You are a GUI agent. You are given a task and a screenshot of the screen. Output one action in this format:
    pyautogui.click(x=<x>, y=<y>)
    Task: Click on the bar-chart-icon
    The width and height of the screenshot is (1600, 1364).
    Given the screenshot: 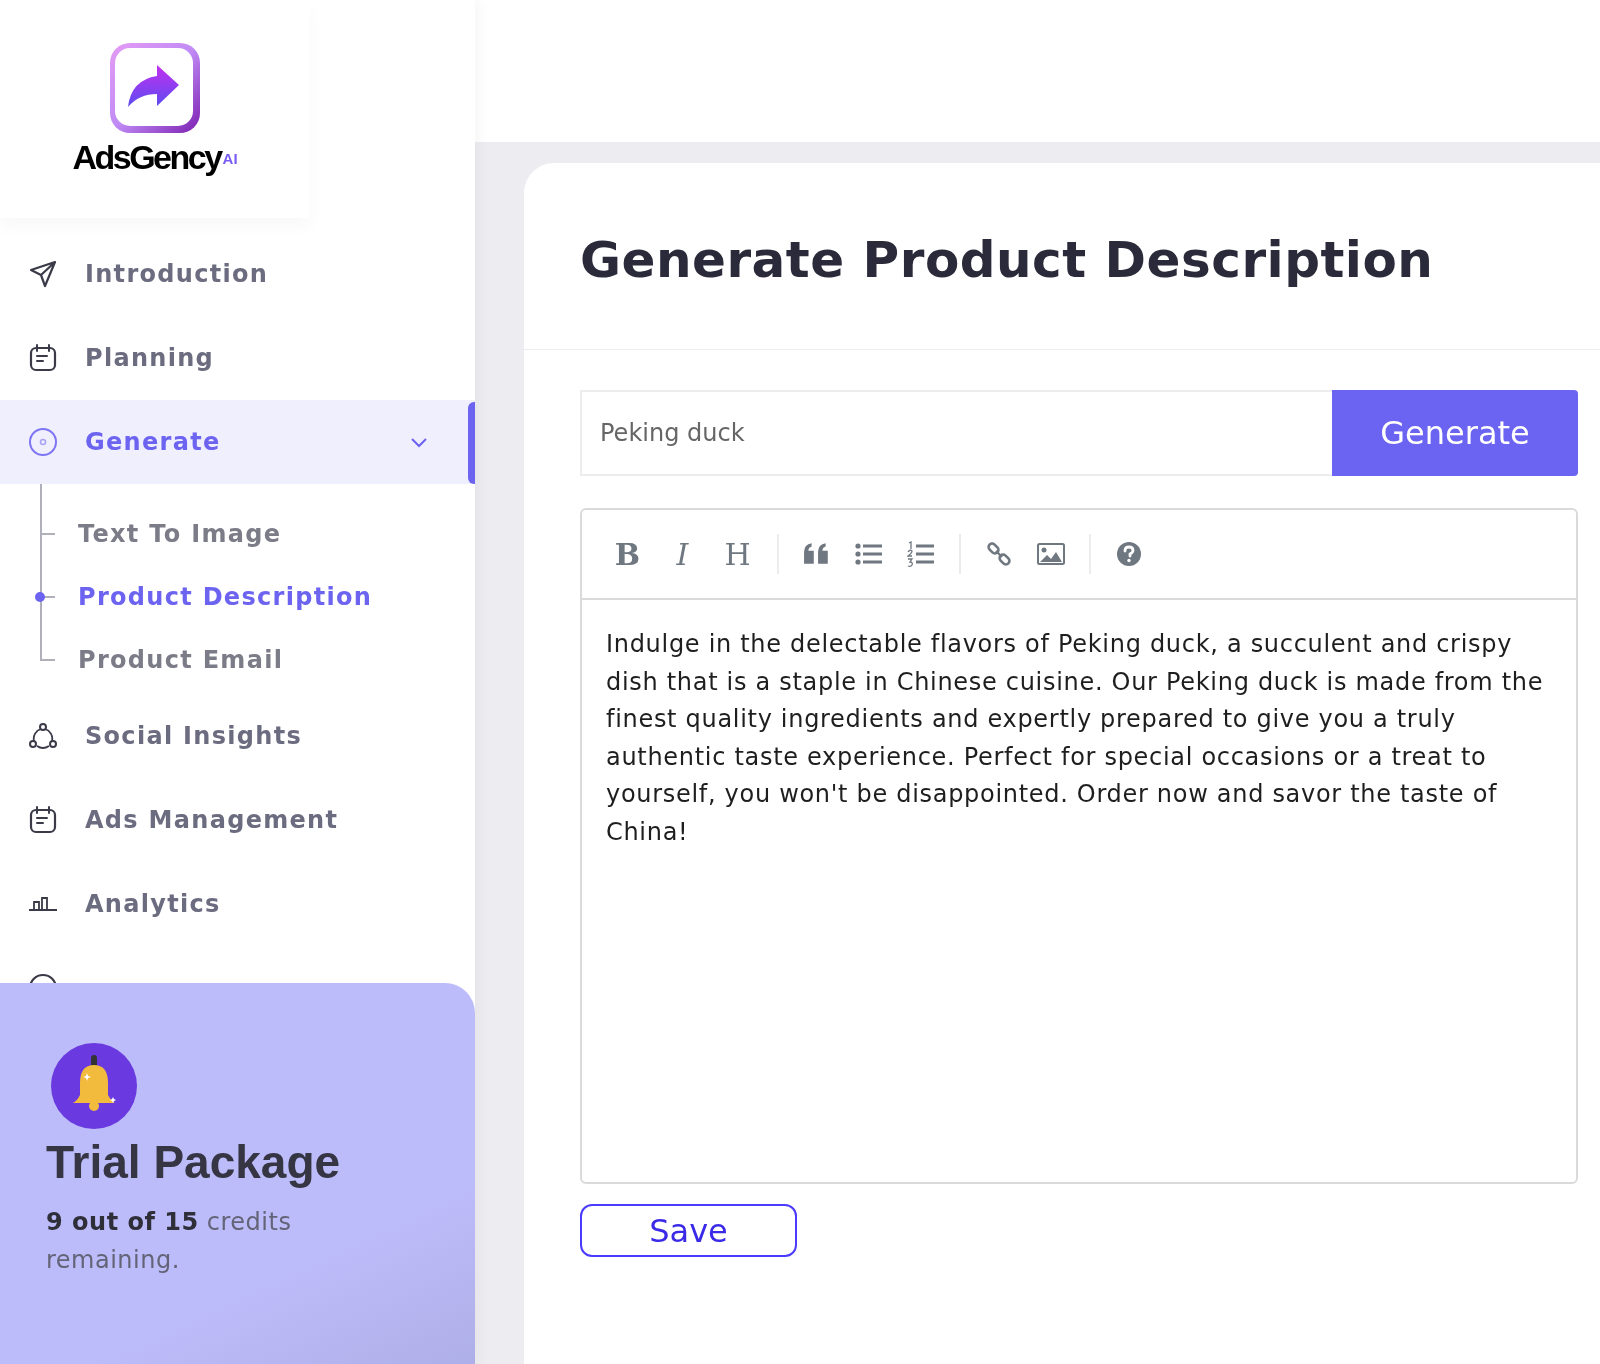 What is the action you would take?
    pyautogui.click(x=43, y=904)
    